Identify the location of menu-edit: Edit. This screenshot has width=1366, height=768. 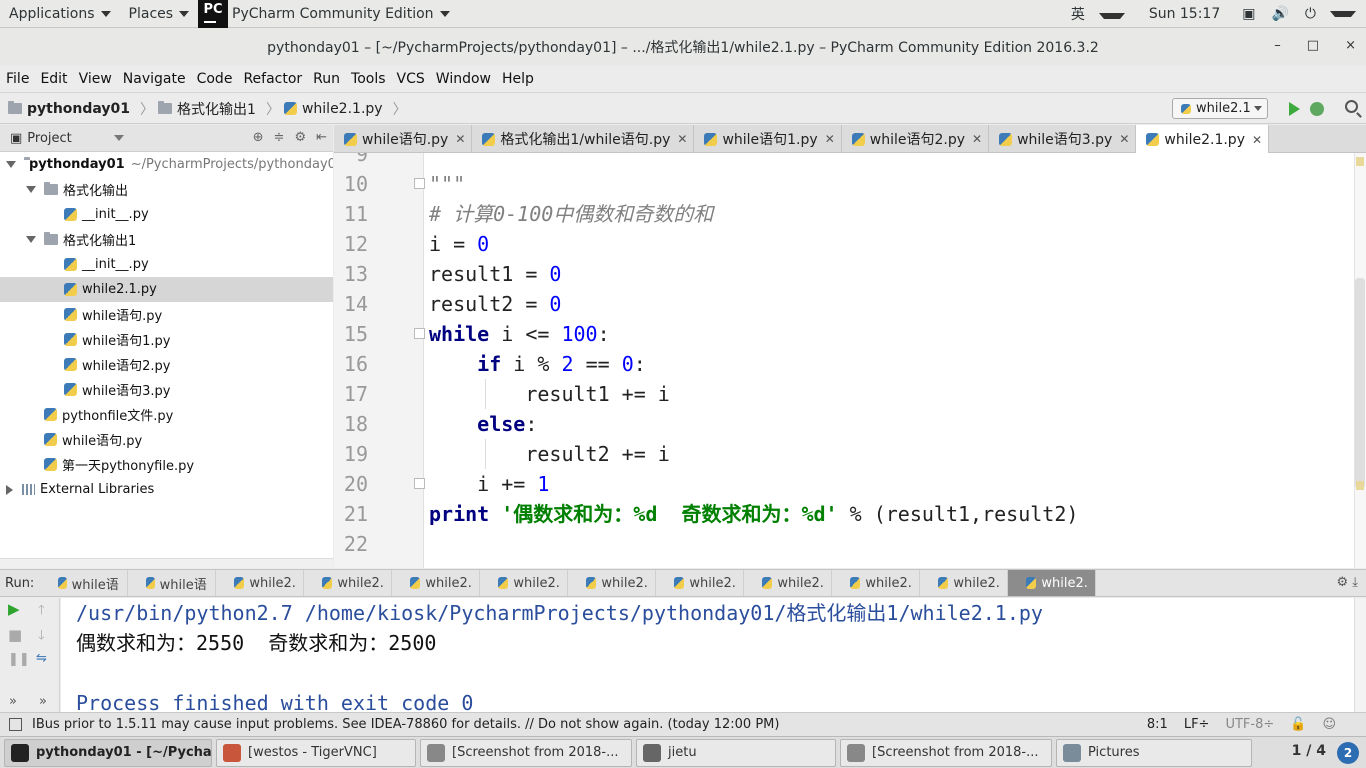
(53, 79).